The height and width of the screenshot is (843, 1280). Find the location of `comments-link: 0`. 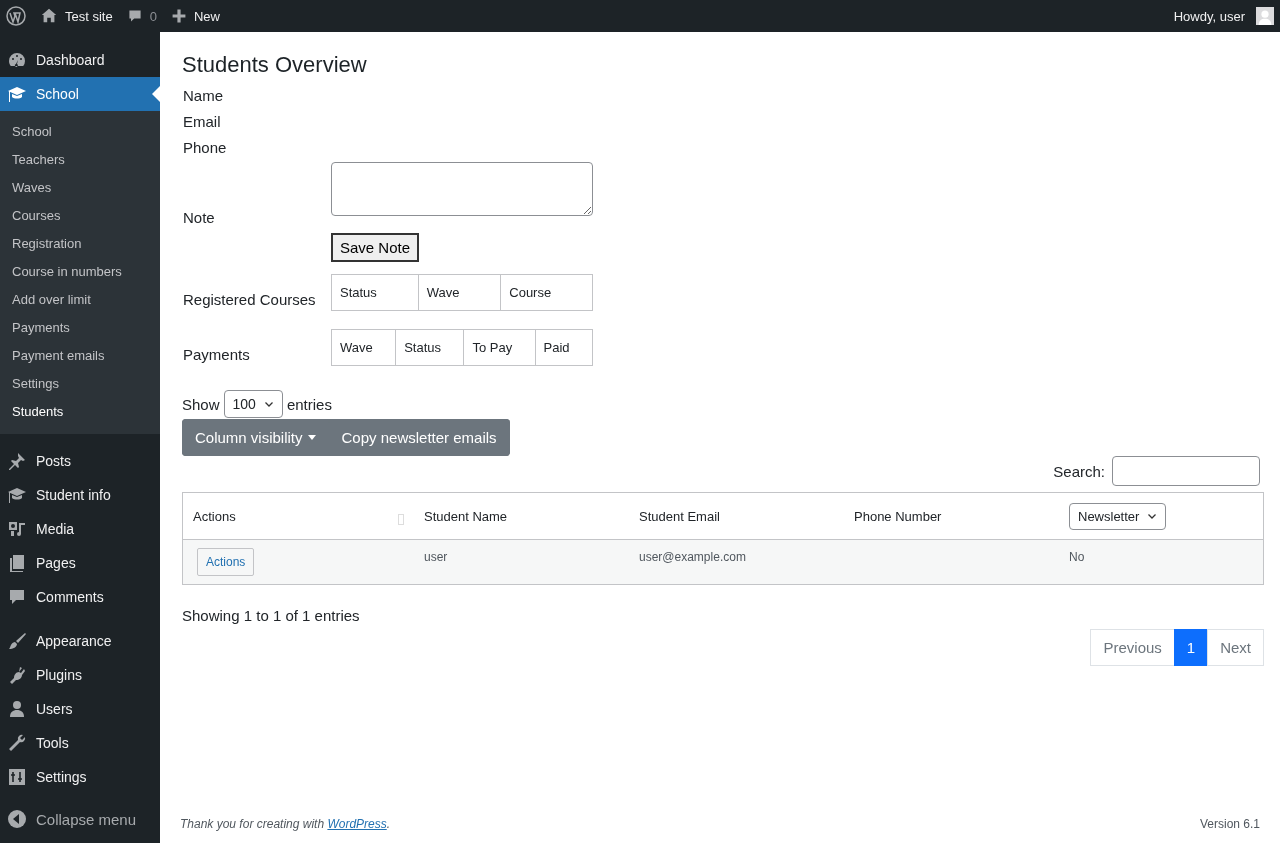

comments-link: 0 is located at coordinates (141, 16).